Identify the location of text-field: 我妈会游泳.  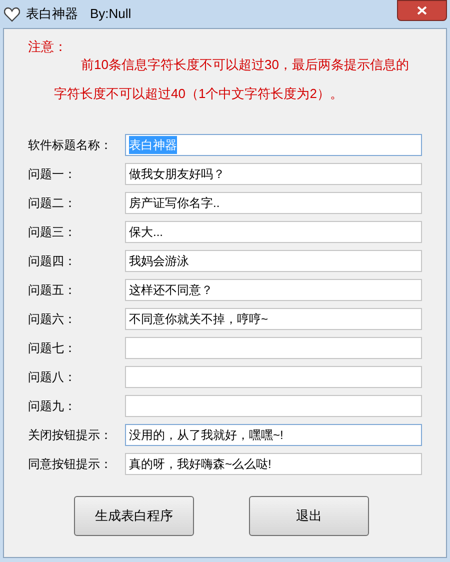
(273, 261).